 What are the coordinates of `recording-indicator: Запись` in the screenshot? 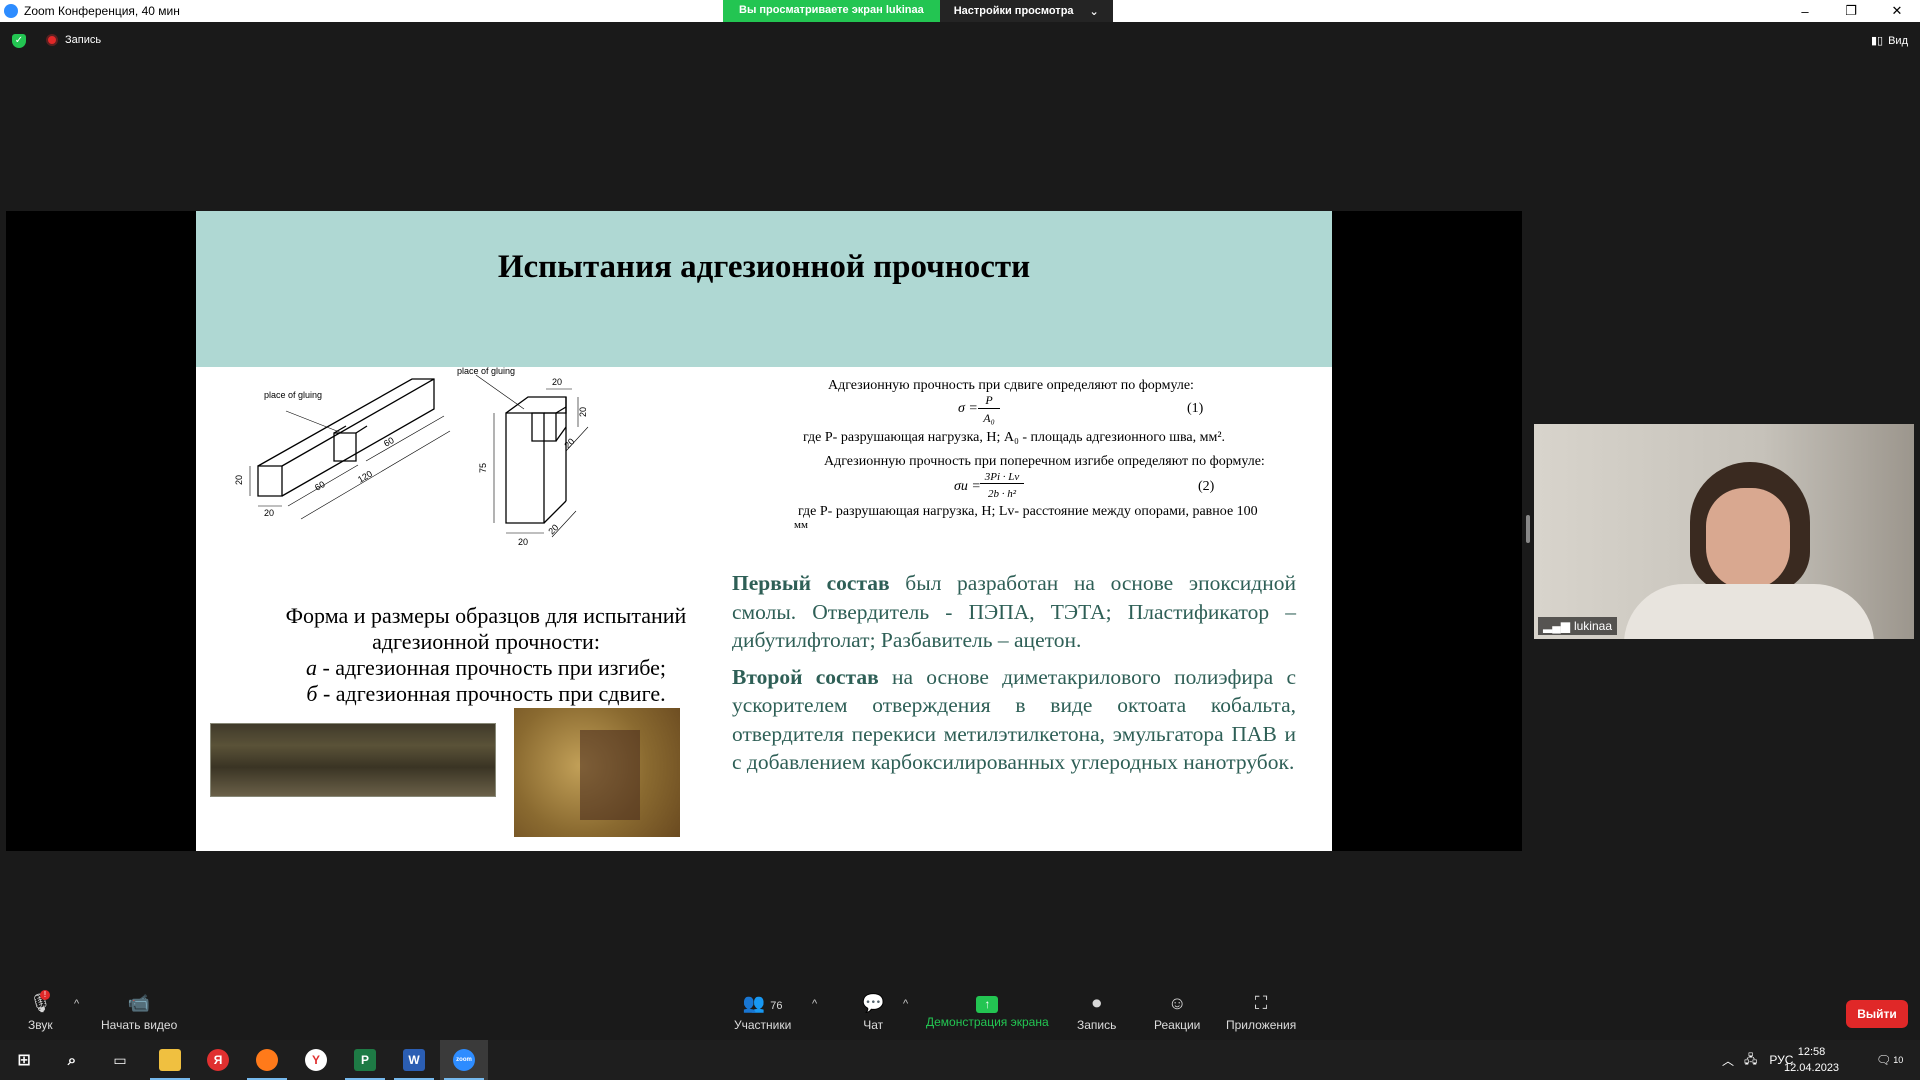 It's located at (73, 40).